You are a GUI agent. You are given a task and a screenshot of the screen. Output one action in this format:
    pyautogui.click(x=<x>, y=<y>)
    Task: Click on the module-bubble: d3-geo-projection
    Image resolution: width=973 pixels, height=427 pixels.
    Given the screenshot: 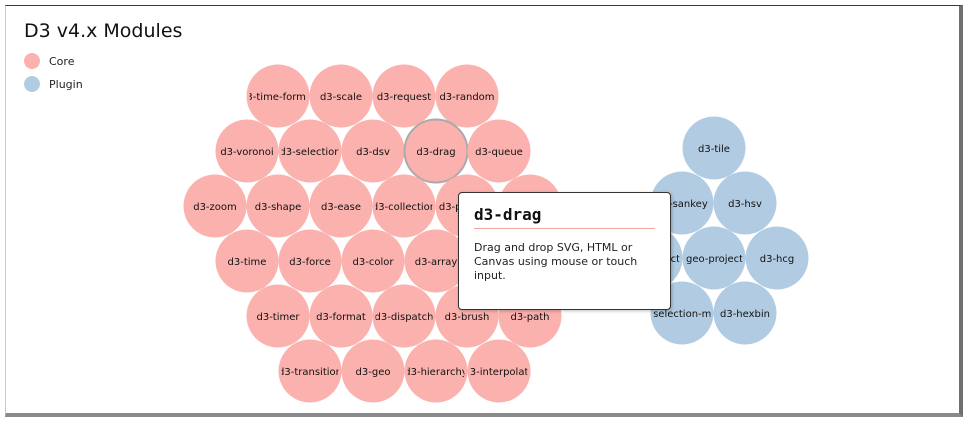 What is the action you would take?
    pyautogui.click(x=714, y=258)
    